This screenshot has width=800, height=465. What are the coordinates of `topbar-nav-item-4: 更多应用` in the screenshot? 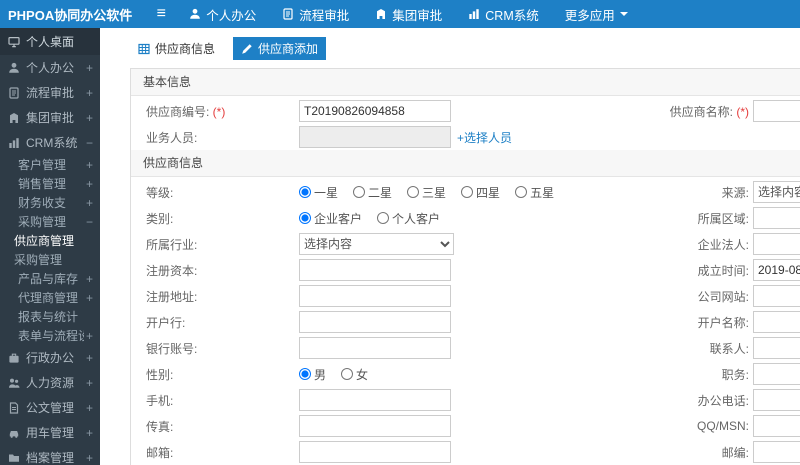 It's located at (596, 14).